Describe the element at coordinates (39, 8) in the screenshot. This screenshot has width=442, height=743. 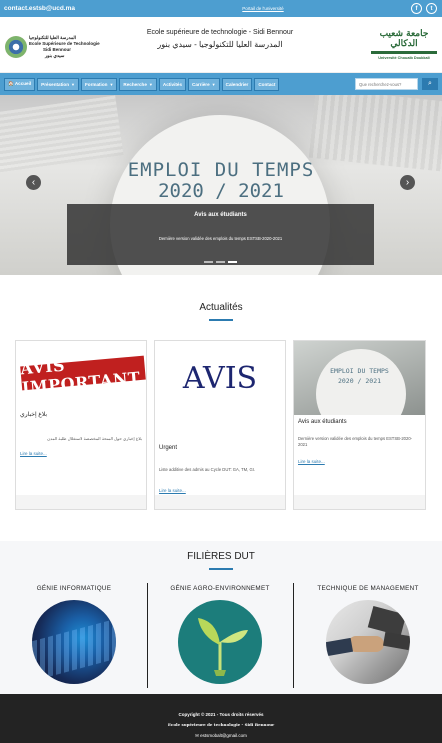
I see `contact-email-link: contact.estsb@ucd.ma` at that location.